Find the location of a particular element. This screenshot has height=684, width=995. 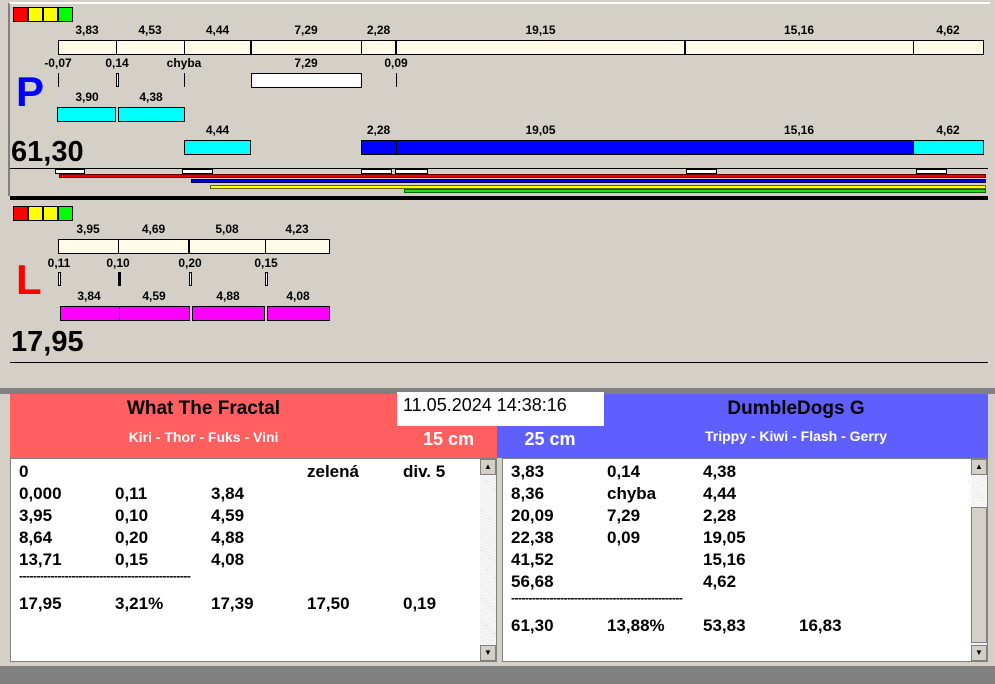

p-marker-label: 7,29 is located at coordinates (306, 63).